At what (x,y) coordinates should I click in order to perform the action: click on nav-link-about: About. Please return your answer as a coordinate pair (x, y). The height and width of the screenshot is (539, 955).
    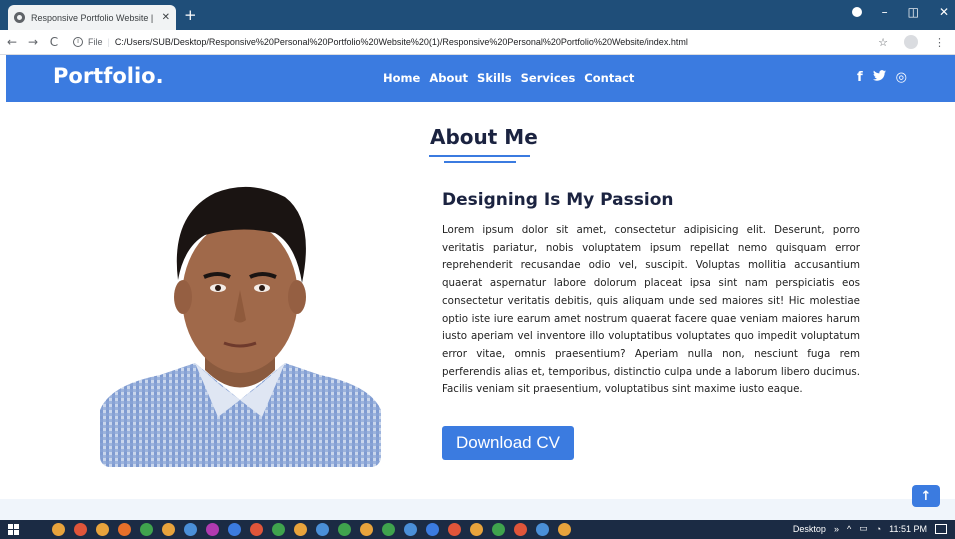
    Looking at the image, I should click on (448, 78).